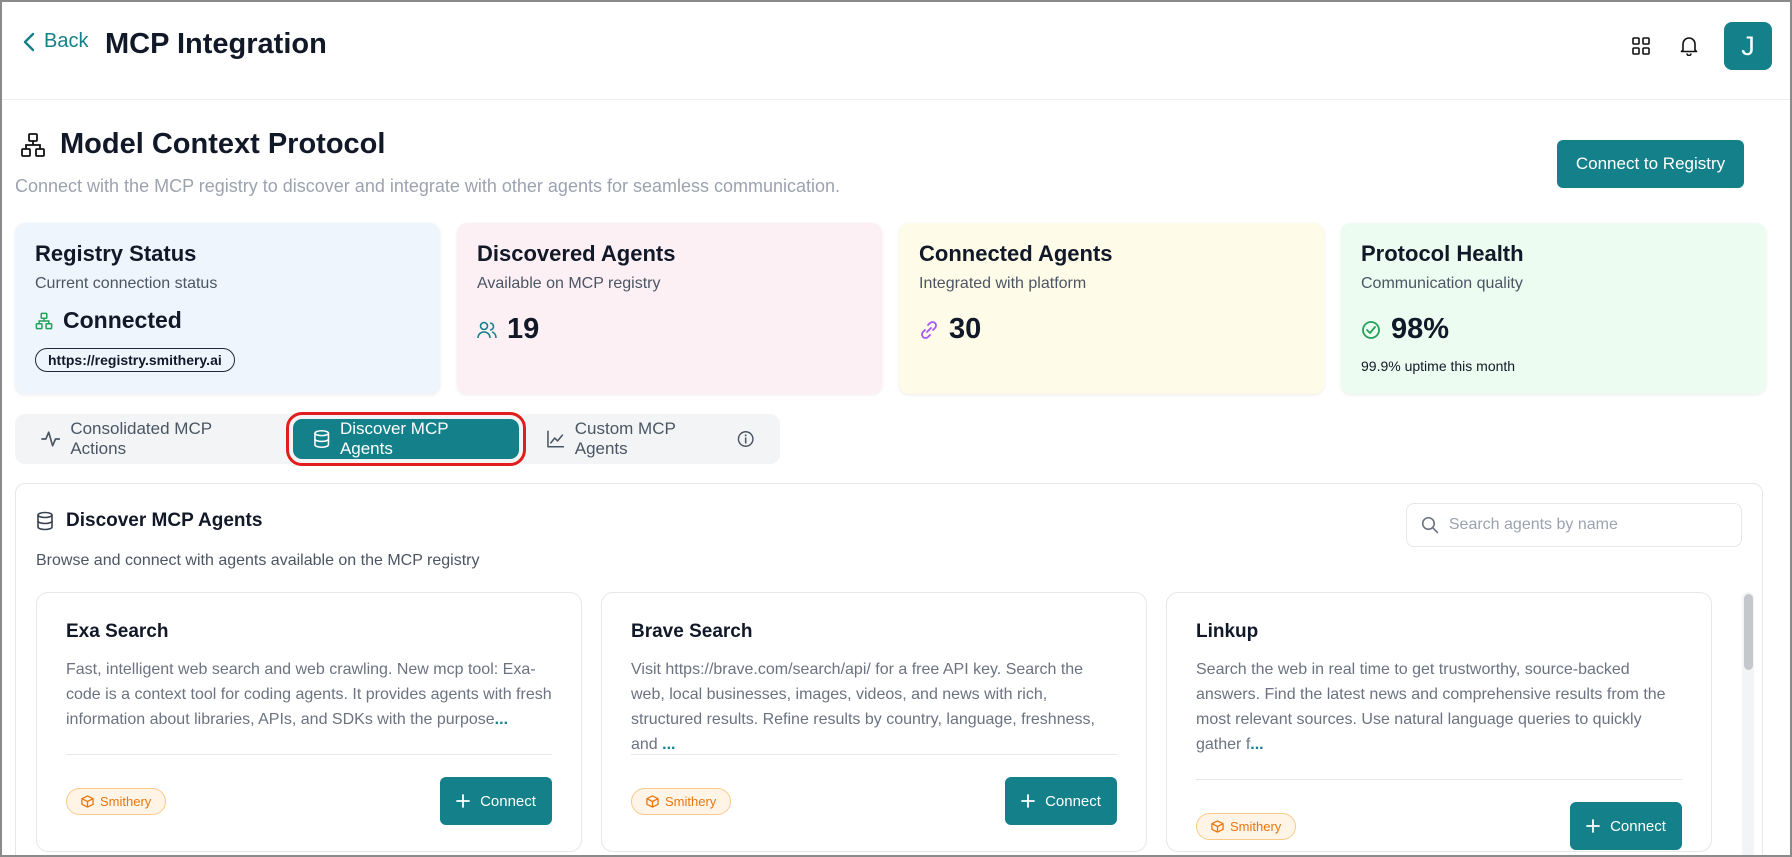 The image size is (1792, 857). Describe the element at coordinates (29, 41) in the screenshot. I see `chevron-left-icon` at that location.